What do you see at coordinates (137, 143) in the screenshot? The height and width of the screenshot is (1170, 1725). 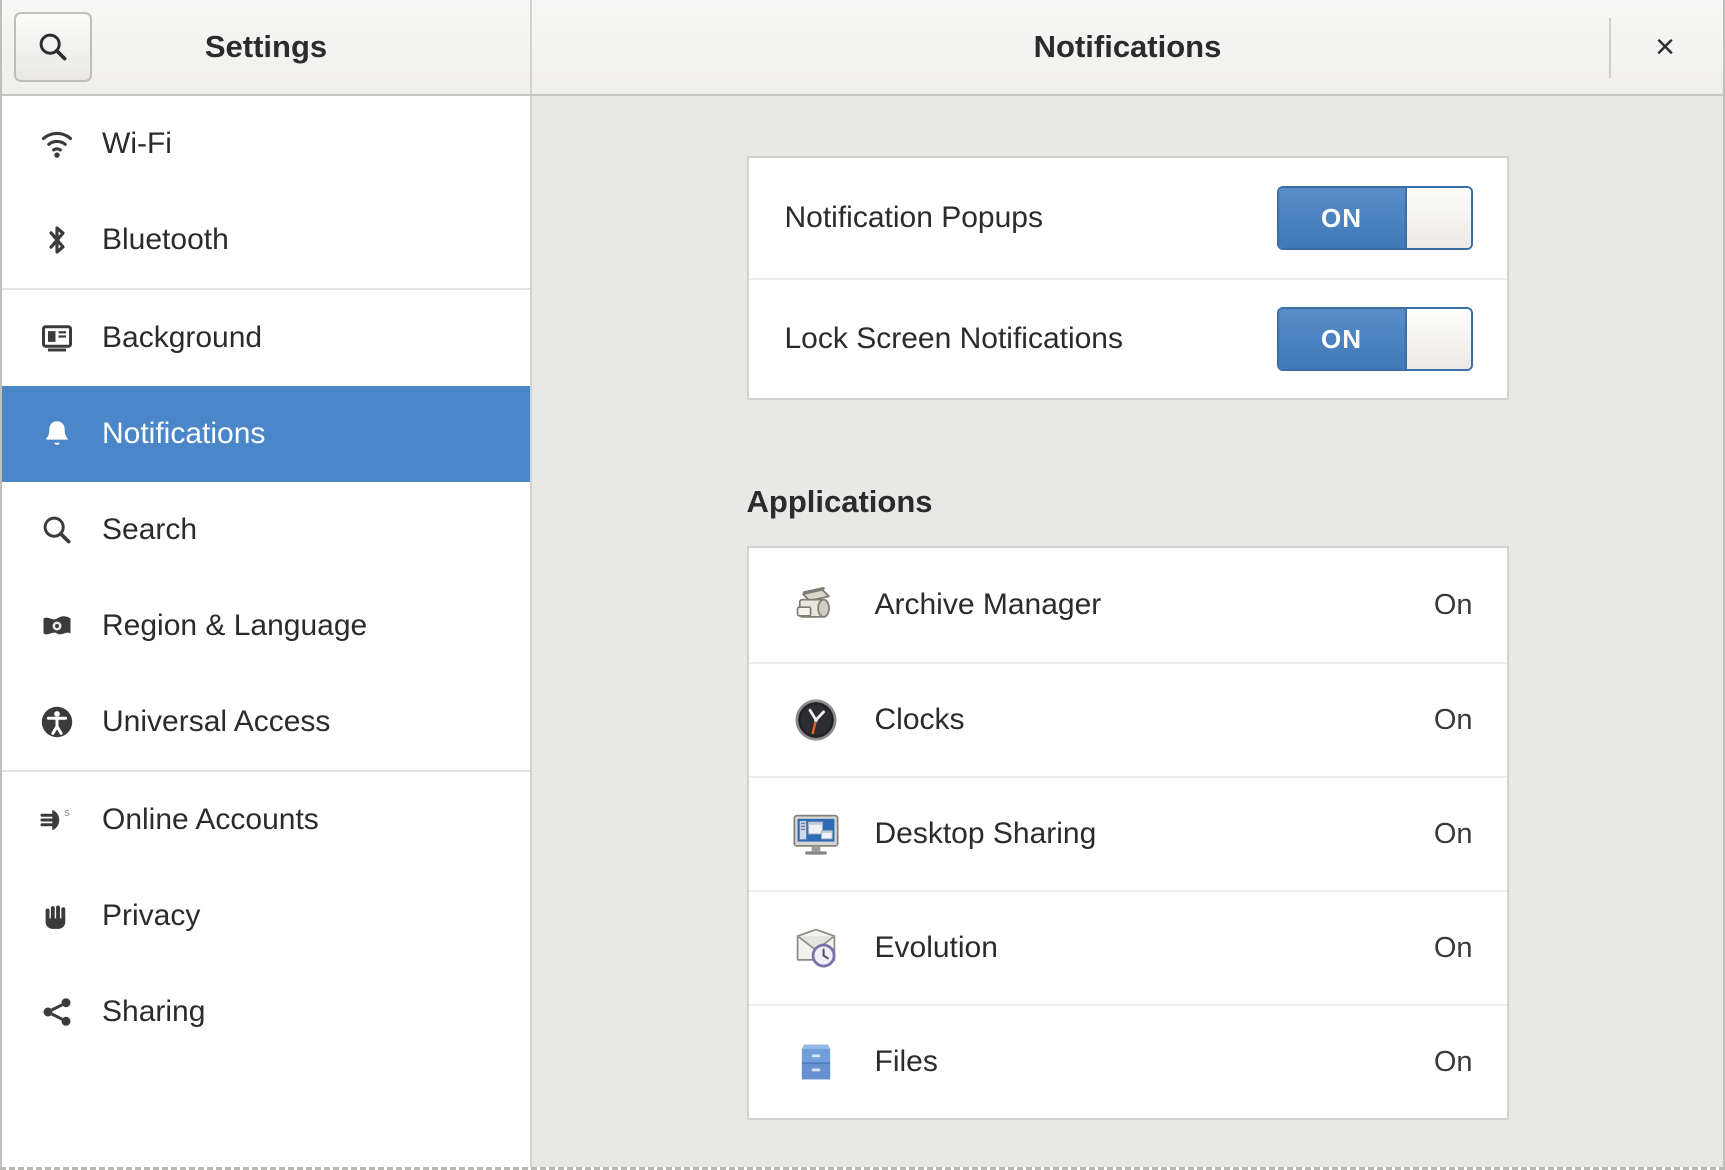 I see `sidebar-item-label: Wi-Fi` at bounding box center [137, 143].